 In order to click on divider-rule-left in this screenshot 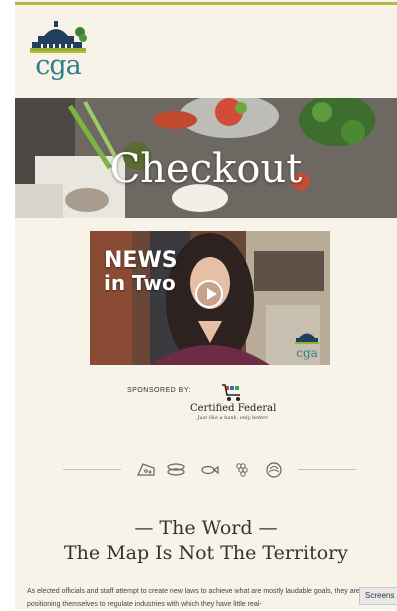, I will do `click(92, 469)`.